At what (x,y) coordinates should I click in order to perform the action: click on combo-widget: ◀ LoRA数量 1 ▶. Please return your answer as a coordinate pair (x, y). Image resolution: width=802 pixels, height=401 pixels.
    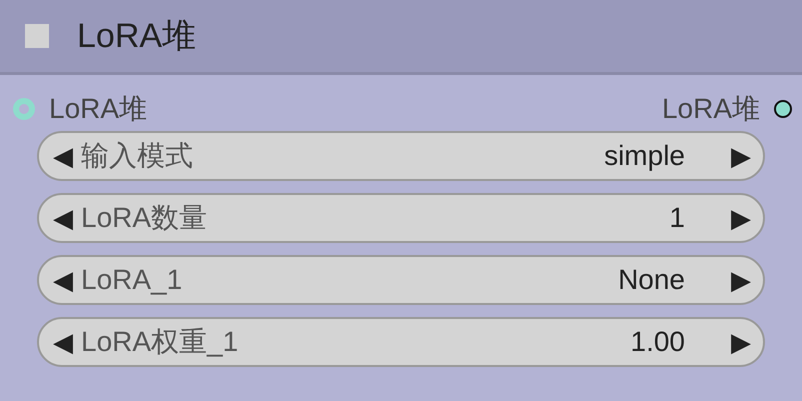
    Looking at the image, I should click on (401, 218).